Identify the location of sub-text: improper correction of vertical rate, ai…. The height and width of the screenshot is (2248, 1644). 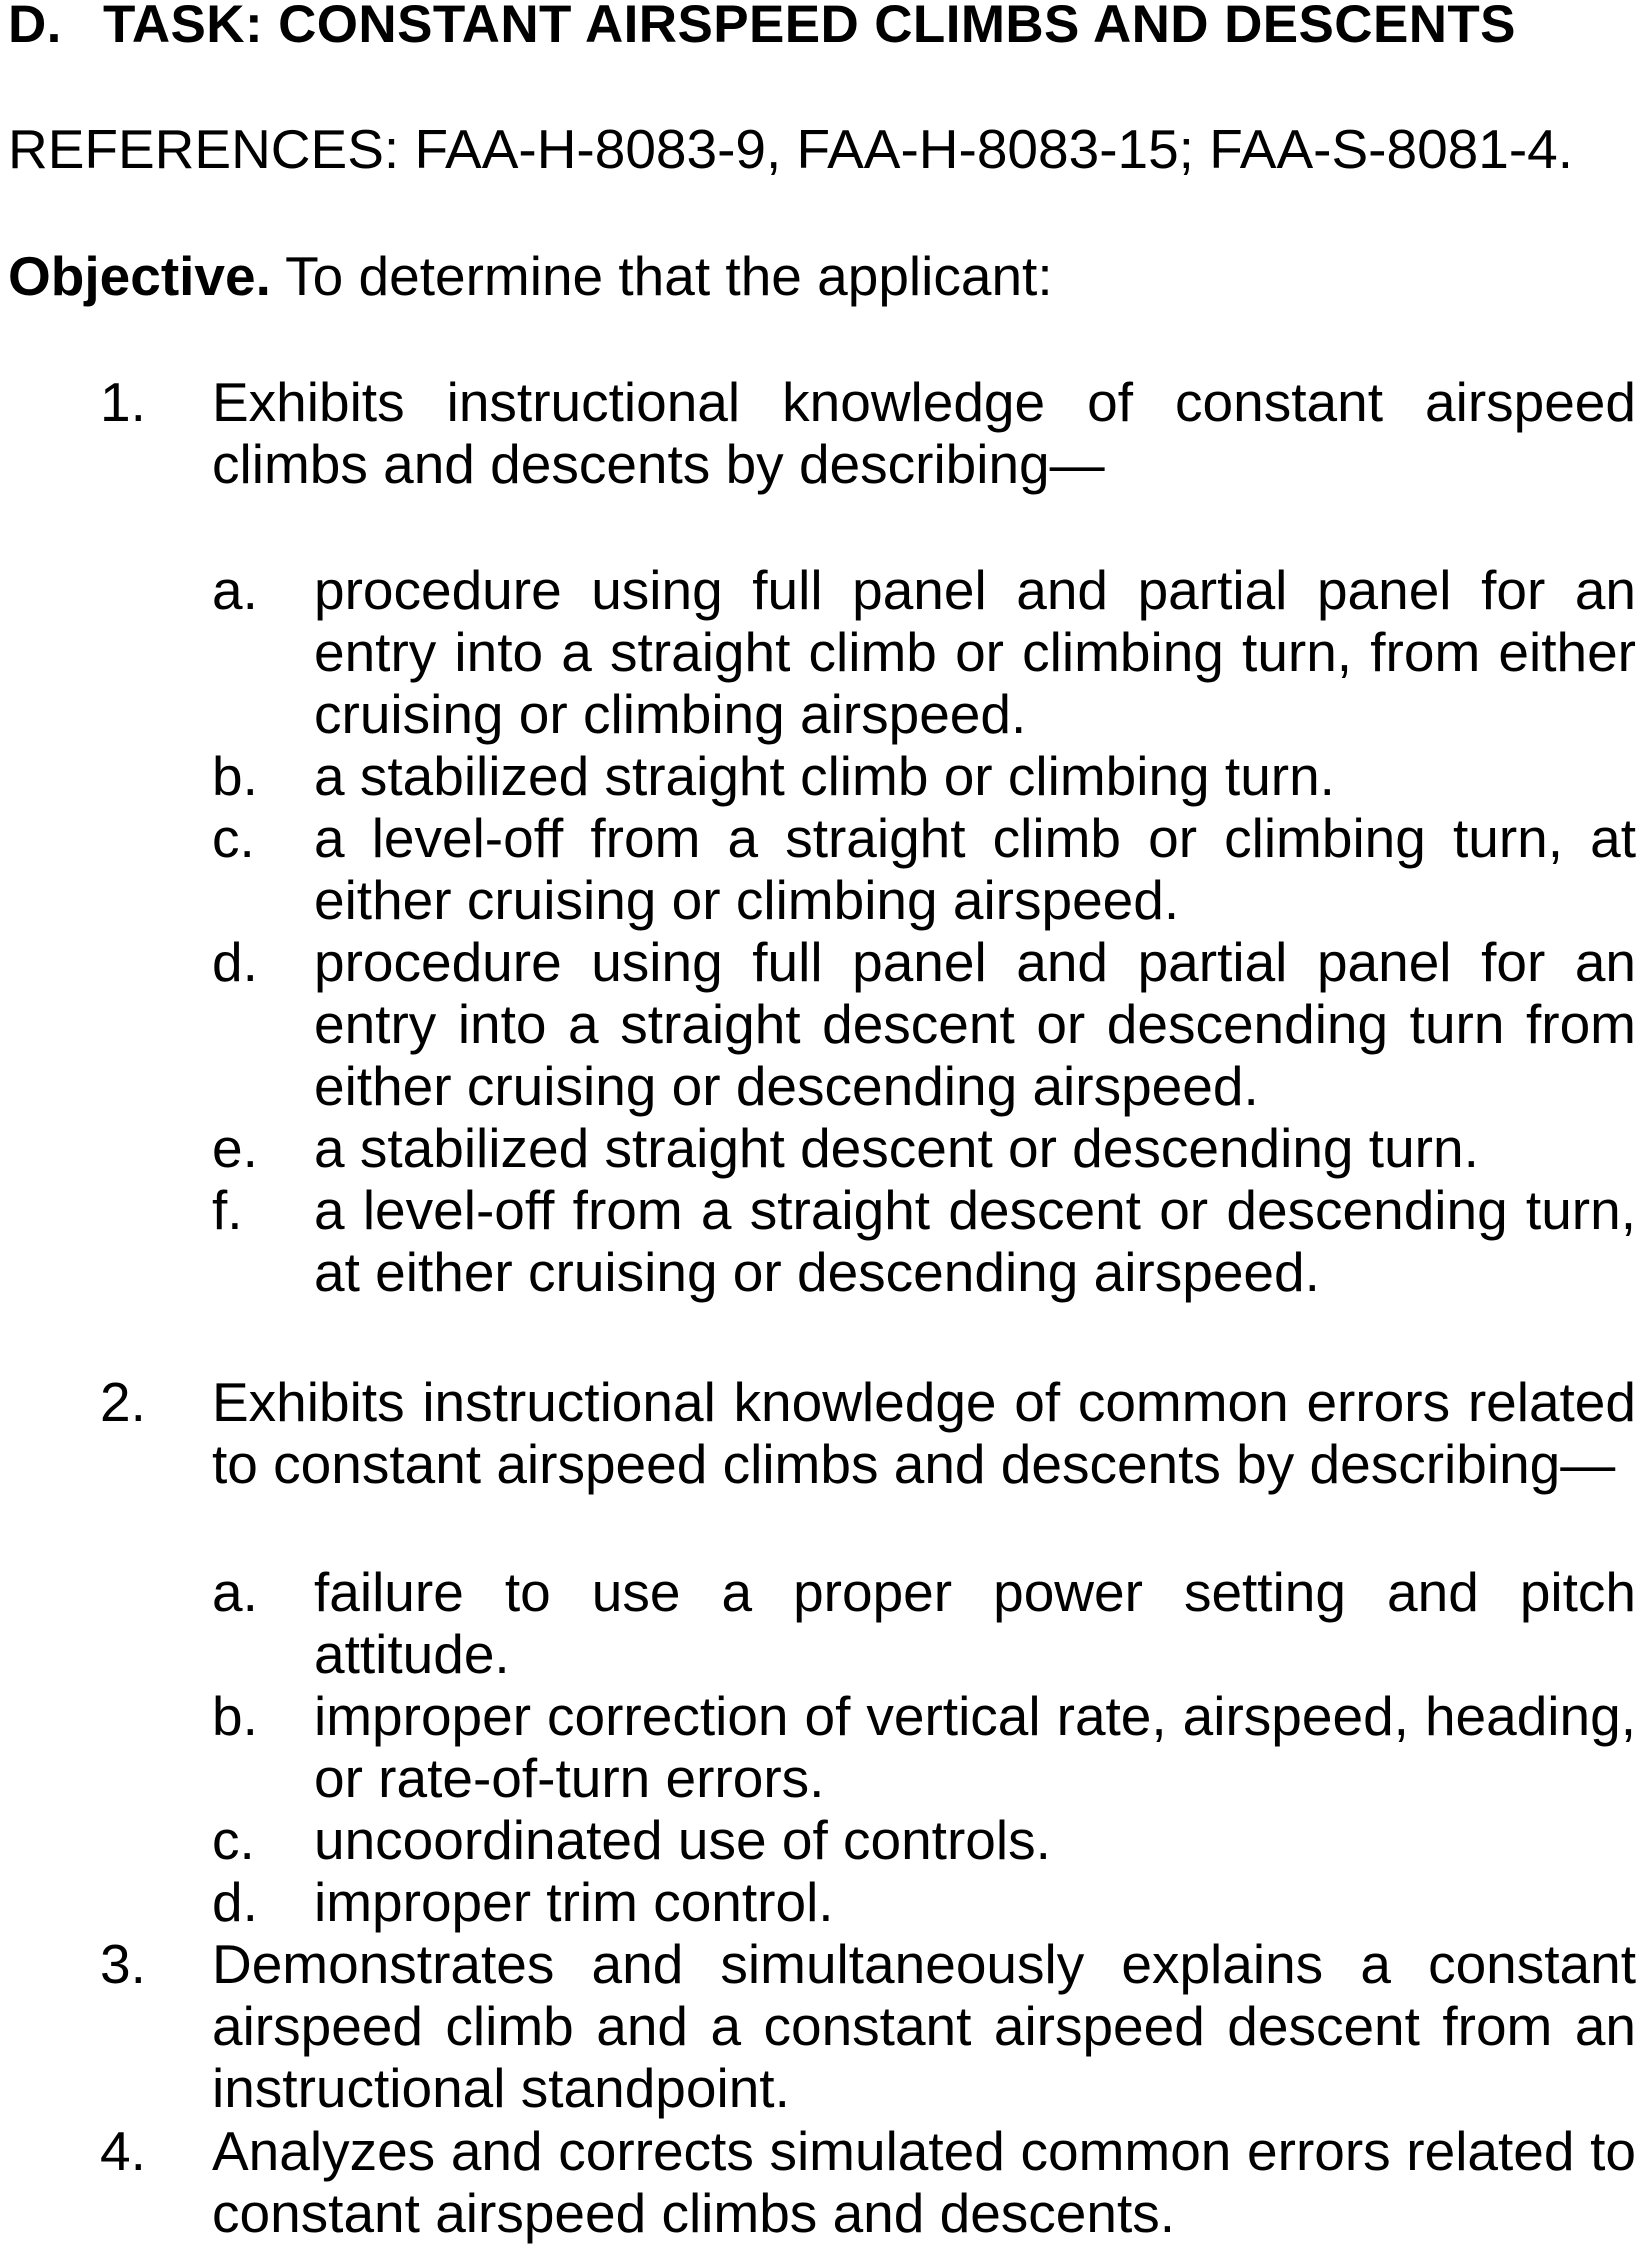
(975, 1747).